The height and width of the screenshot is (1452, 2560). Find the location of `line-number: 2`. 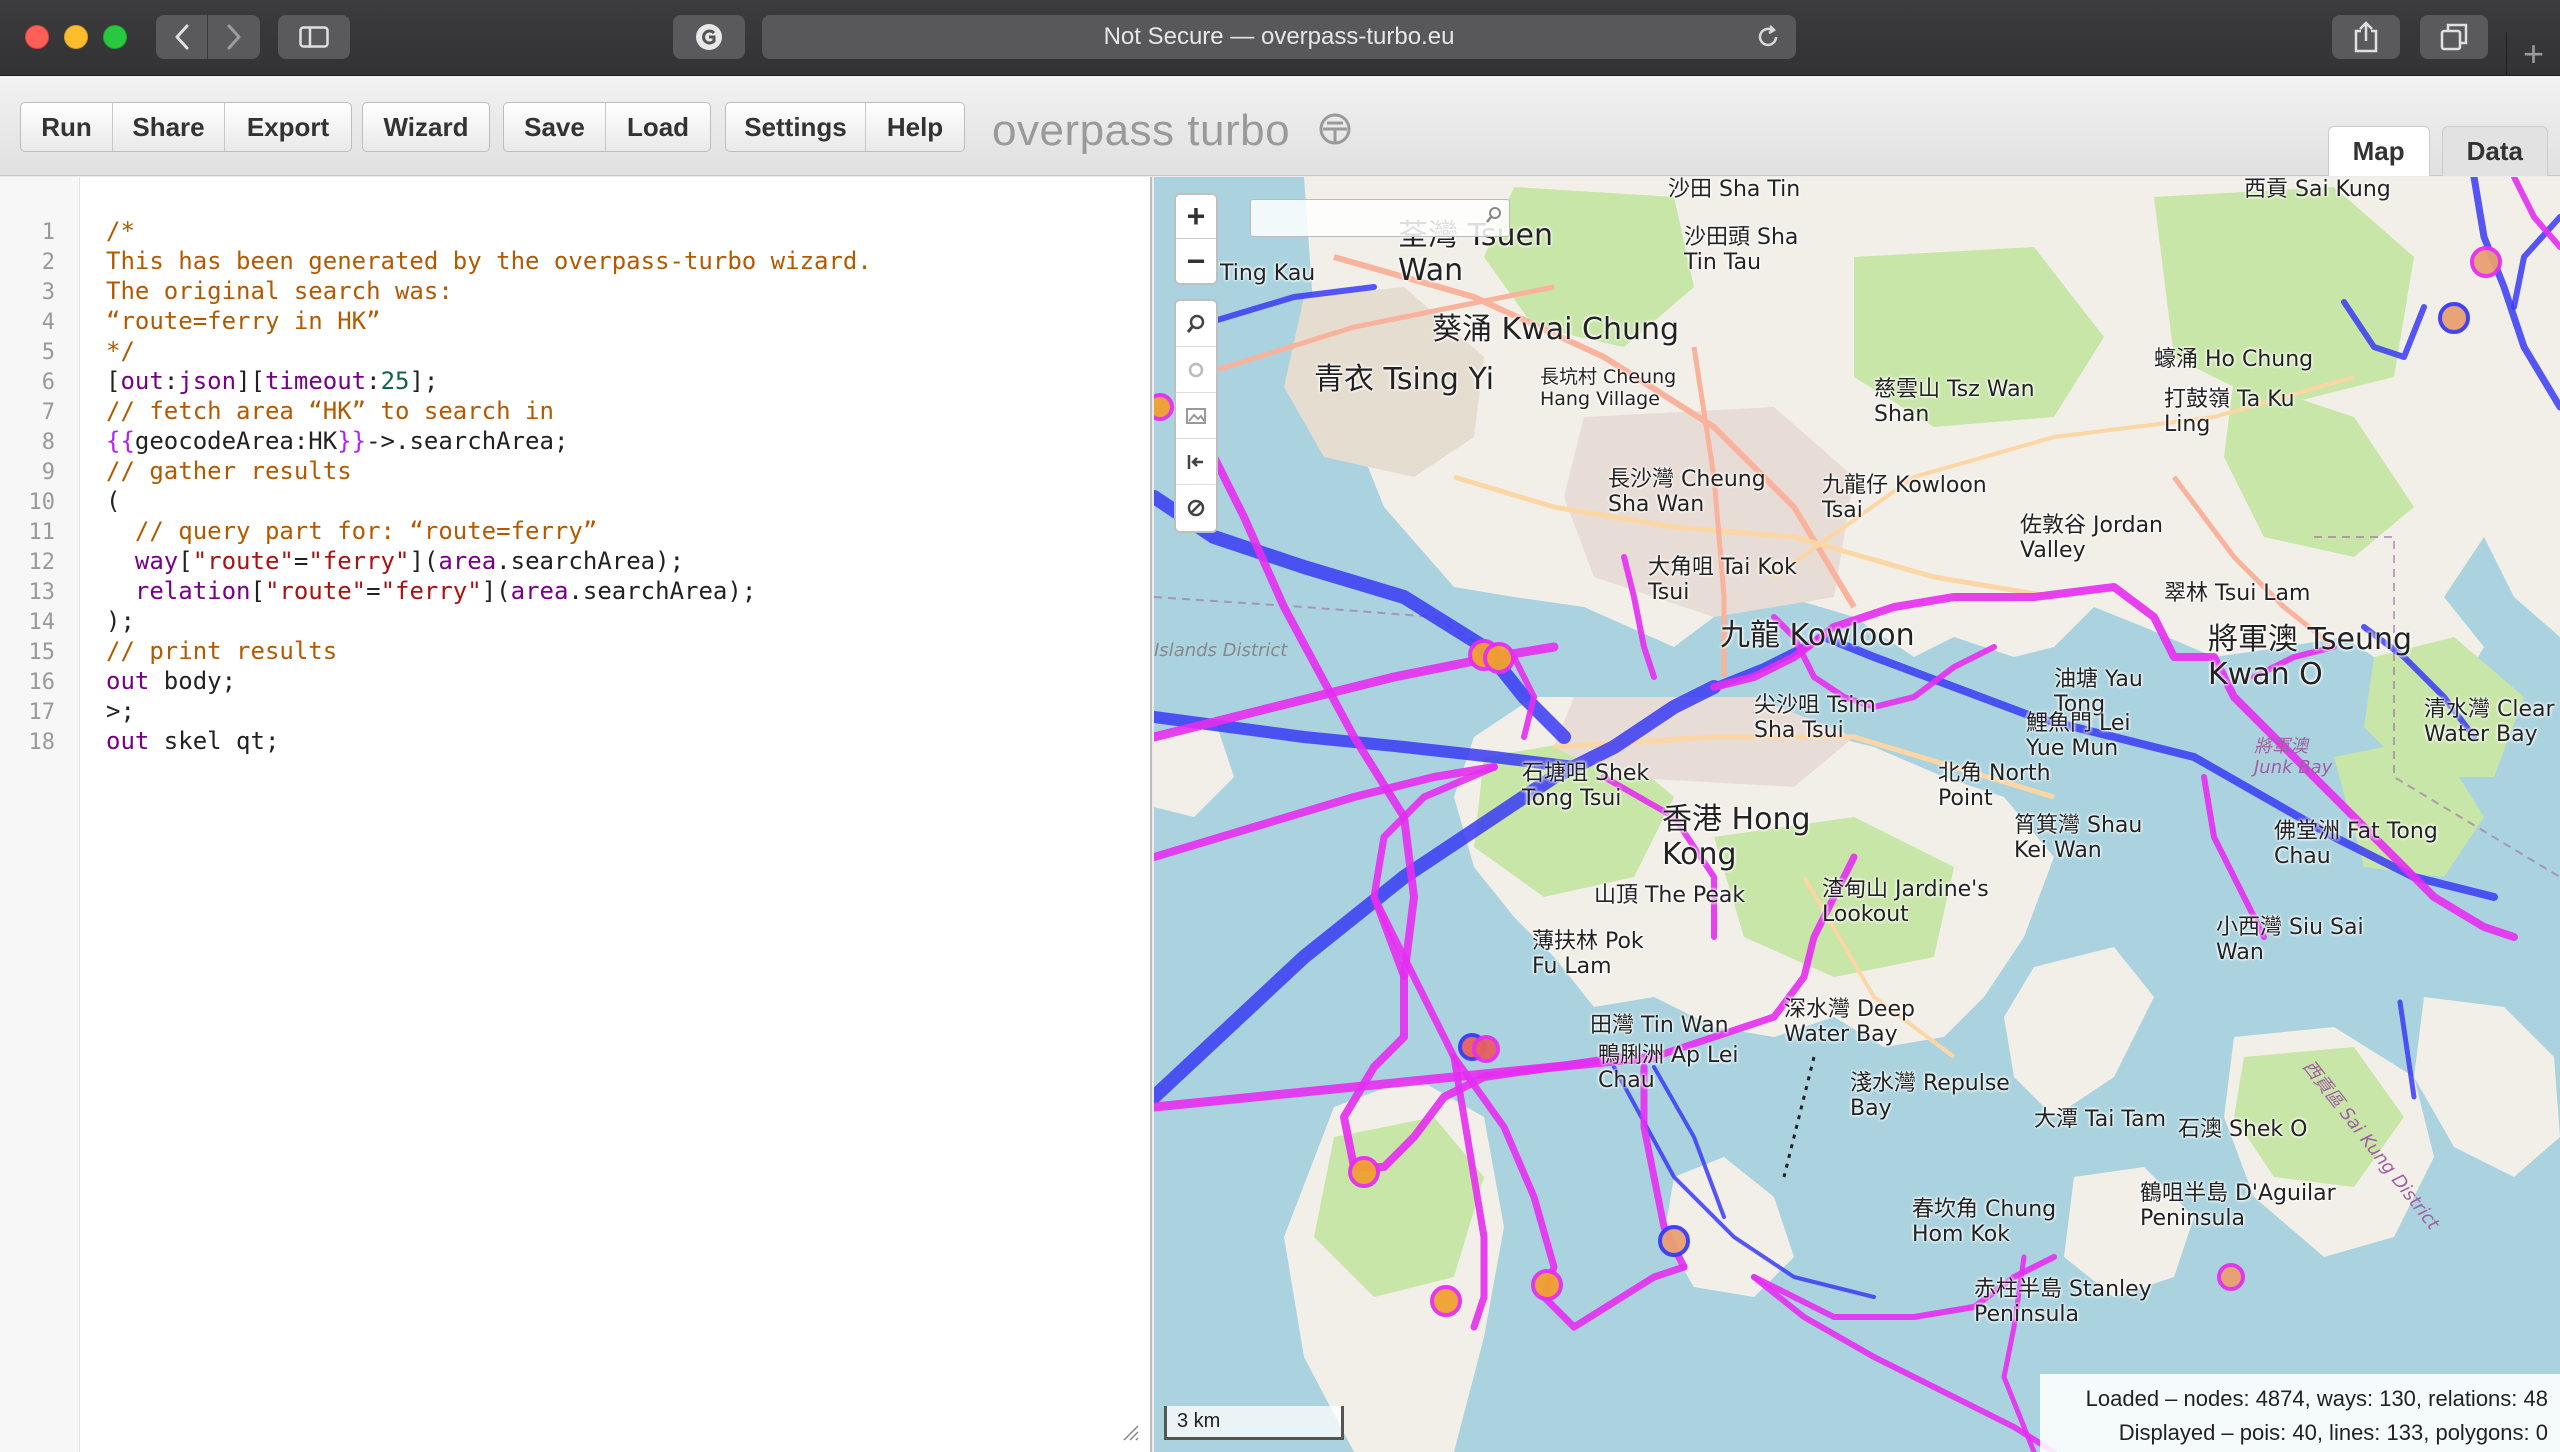

line-number: 2 is located at coordinates (48, 262).